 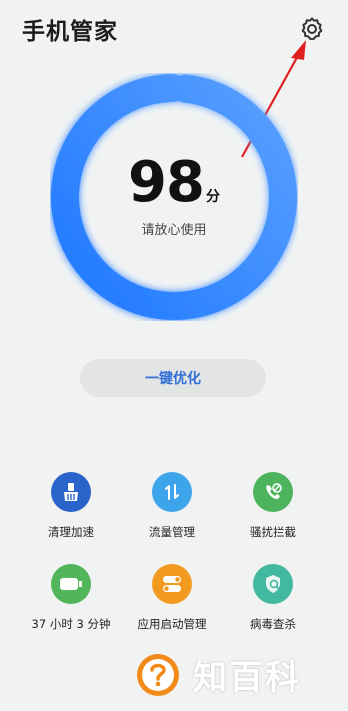 What do you see at coordinates (172, 584) in the screenshot?
I see `toggle-icon` at bounding box center [172, 584].